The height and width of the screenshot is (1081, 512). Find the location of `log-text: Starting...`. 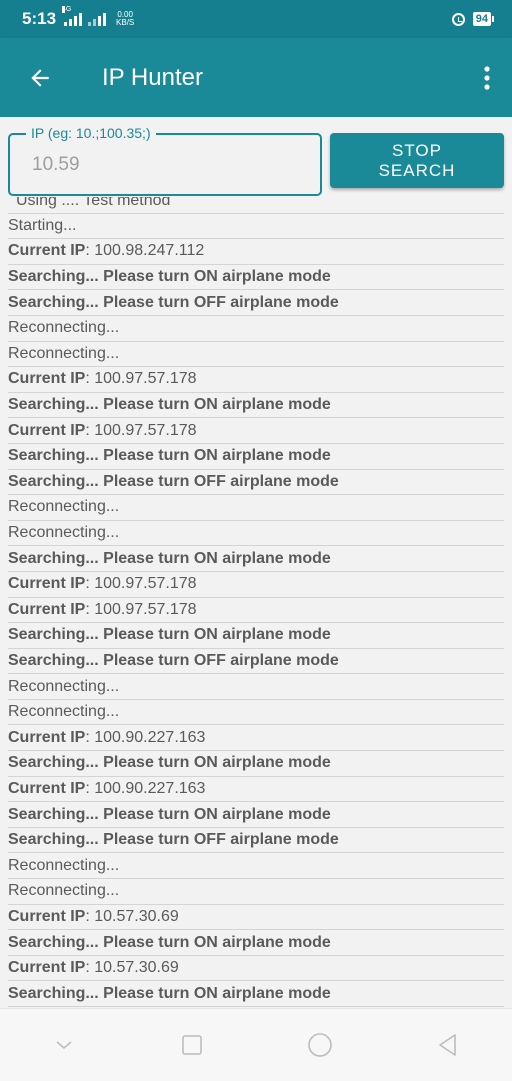

log-text: Starting... is located at coordinates (42, 225).